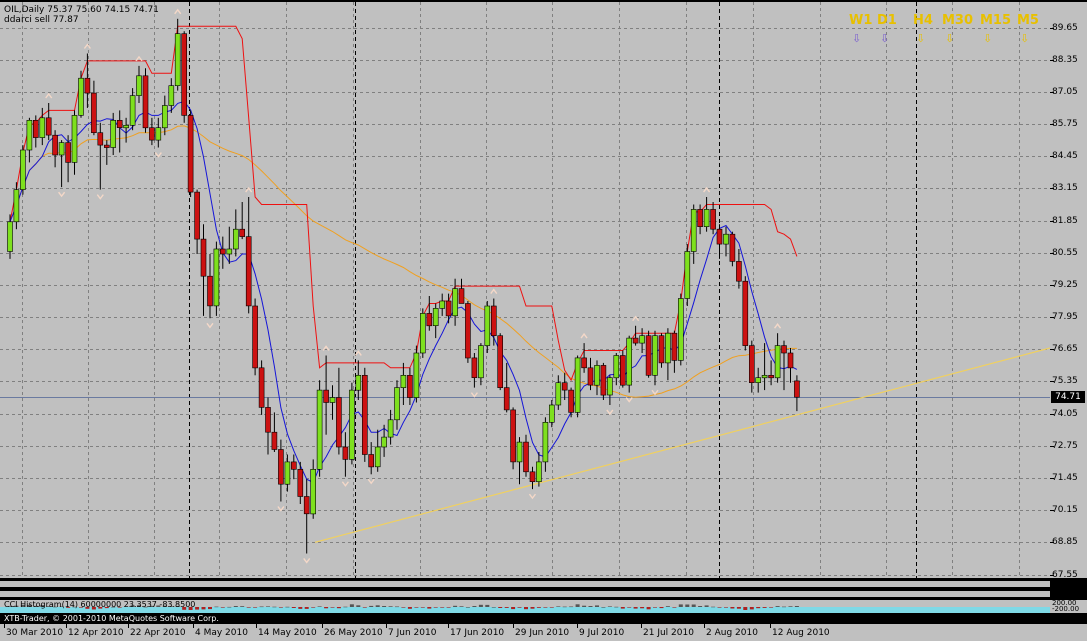 The height and width of the screenshot is (641, 1087). Describe the element at coordinates (732, 633) in the screenshot. I see `time-tick-label: 2 Aug 2010` at that location.